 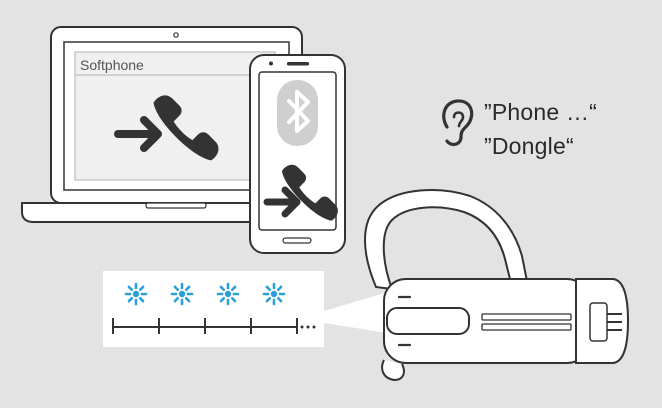 I want to click on smartphone-speaker, so click(x=298, y=64).